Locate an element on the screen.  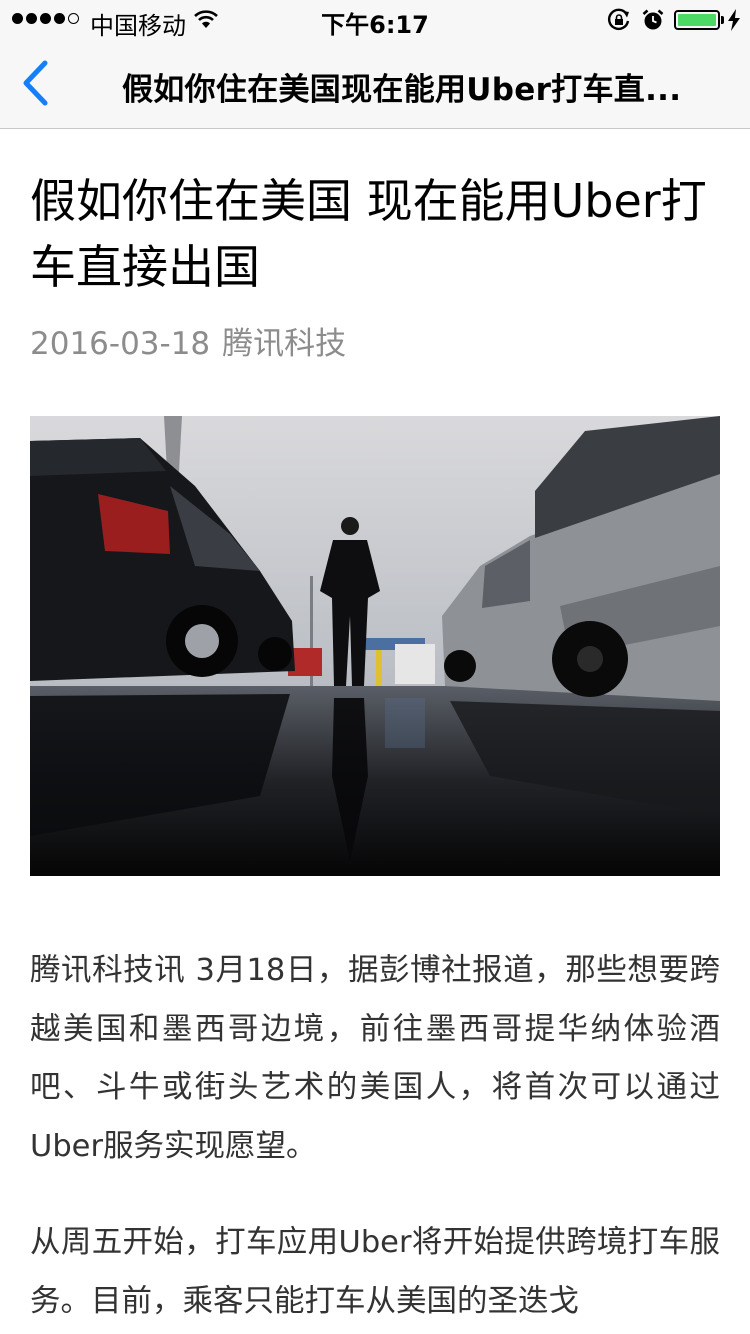
article-meta: 2016-03-18 腾讯科技 is located at coordinates (188, 340).